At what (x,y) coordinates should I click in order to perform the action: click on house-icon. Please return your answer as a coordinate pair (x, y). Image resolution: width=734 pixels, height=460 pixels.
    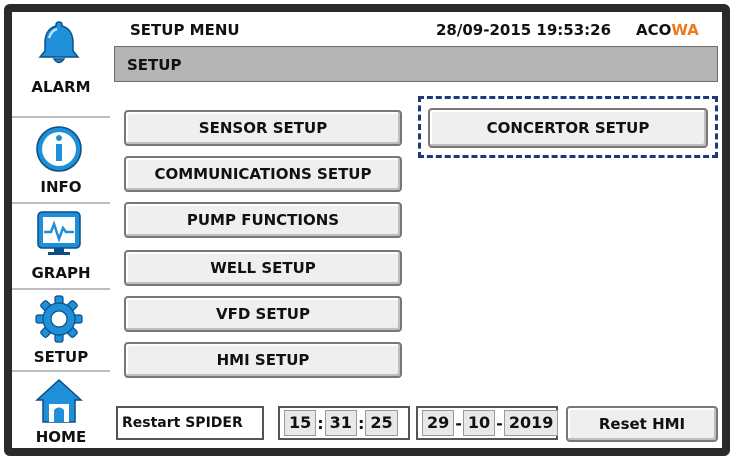
    Looking at the image, I should click on (59, 401).